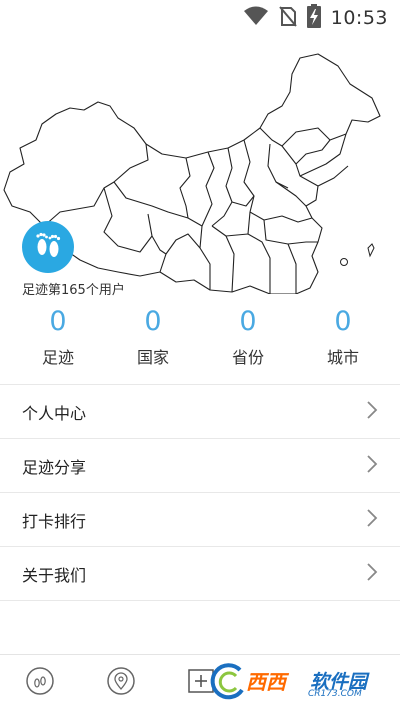  I want to click on footprint-nav-icon, so click(40, 683).